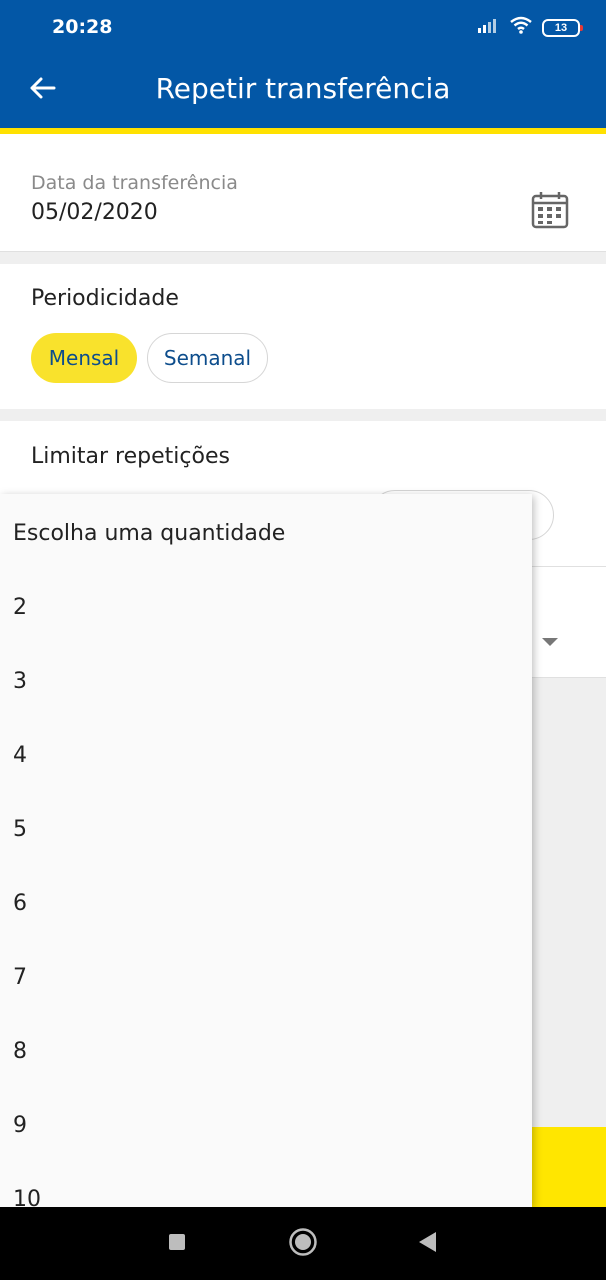  What do you see at coordinates (266, 755) in the screenshot?
I see `menu-item-4: 4` at bounding box center [266, 755].